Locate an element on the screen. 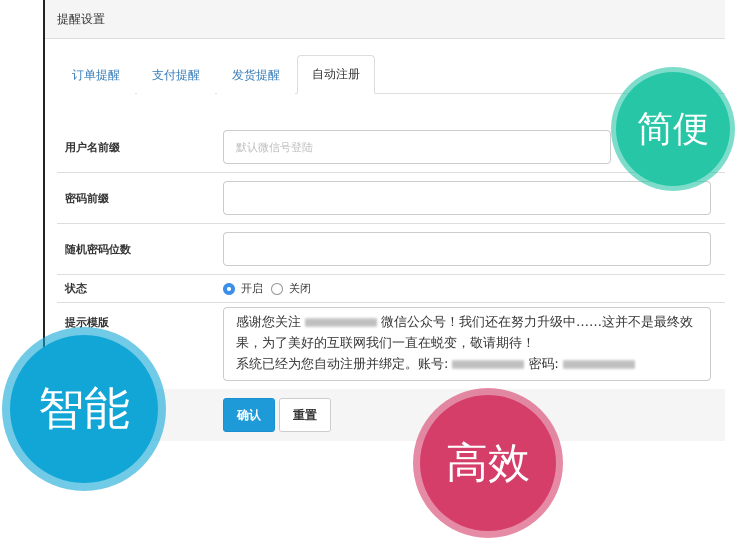 The width and height of the screenshot is (736, 538). radio-option: 开启 is located at coordinates (243, 288).